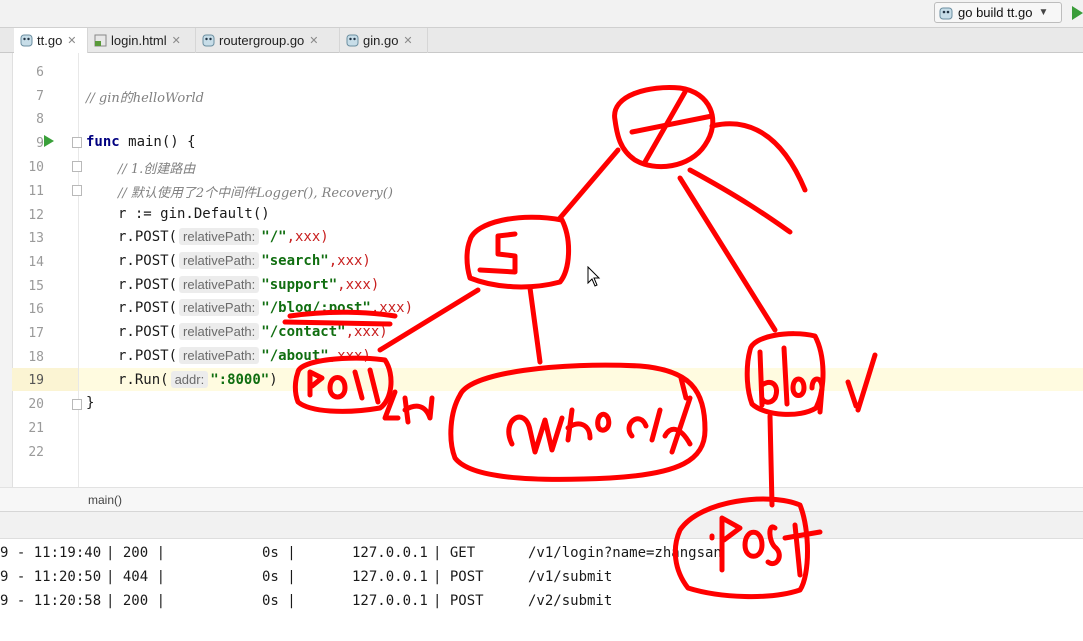 This screenshot has height=641, width=1083. I want to click on line-number: 11, so click(36, 191).